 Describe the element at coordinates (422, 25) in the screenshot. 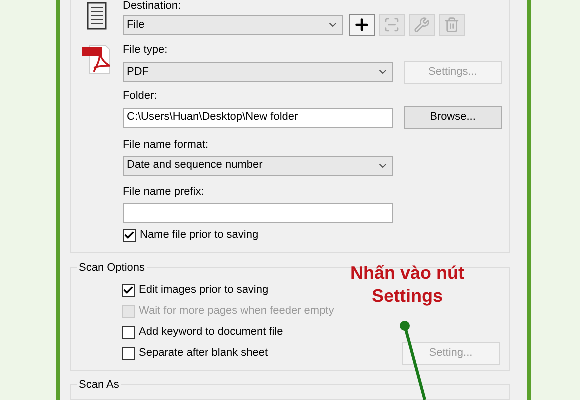

I see `wrench-icon` at that location.